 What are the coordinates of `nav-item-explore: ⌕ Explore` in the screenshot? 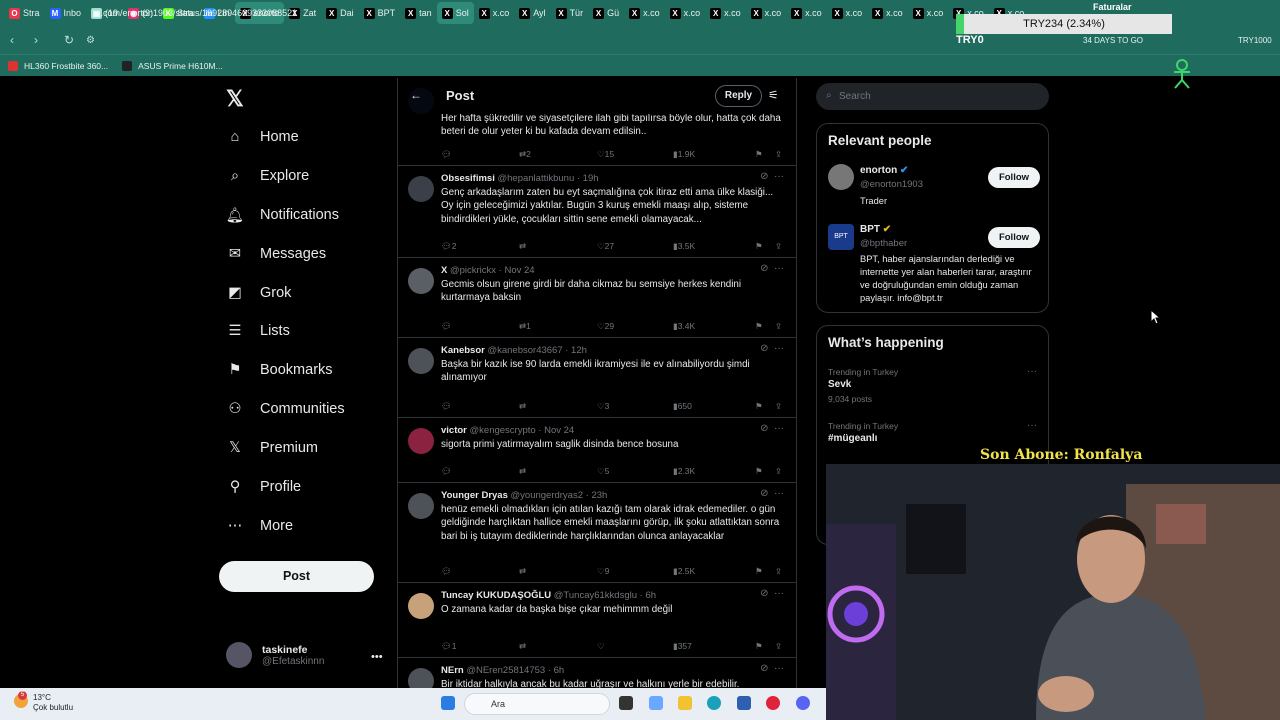 It's located at (267, 176).